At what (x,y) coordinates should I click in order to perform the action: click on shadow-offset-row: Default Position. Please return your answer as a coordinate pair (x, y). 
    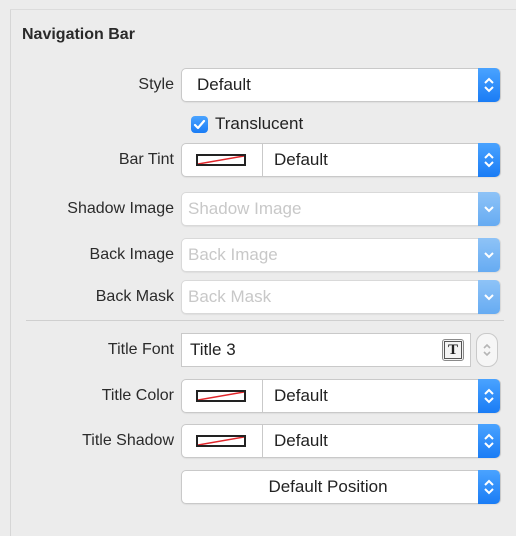
    Looking at the image, I should click on (258, 487).